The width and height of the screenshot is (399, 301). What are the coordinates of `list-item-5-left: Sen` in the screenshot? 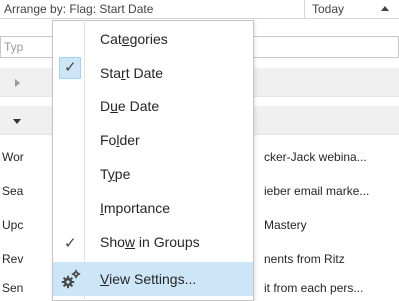 It's located at (12, 288).